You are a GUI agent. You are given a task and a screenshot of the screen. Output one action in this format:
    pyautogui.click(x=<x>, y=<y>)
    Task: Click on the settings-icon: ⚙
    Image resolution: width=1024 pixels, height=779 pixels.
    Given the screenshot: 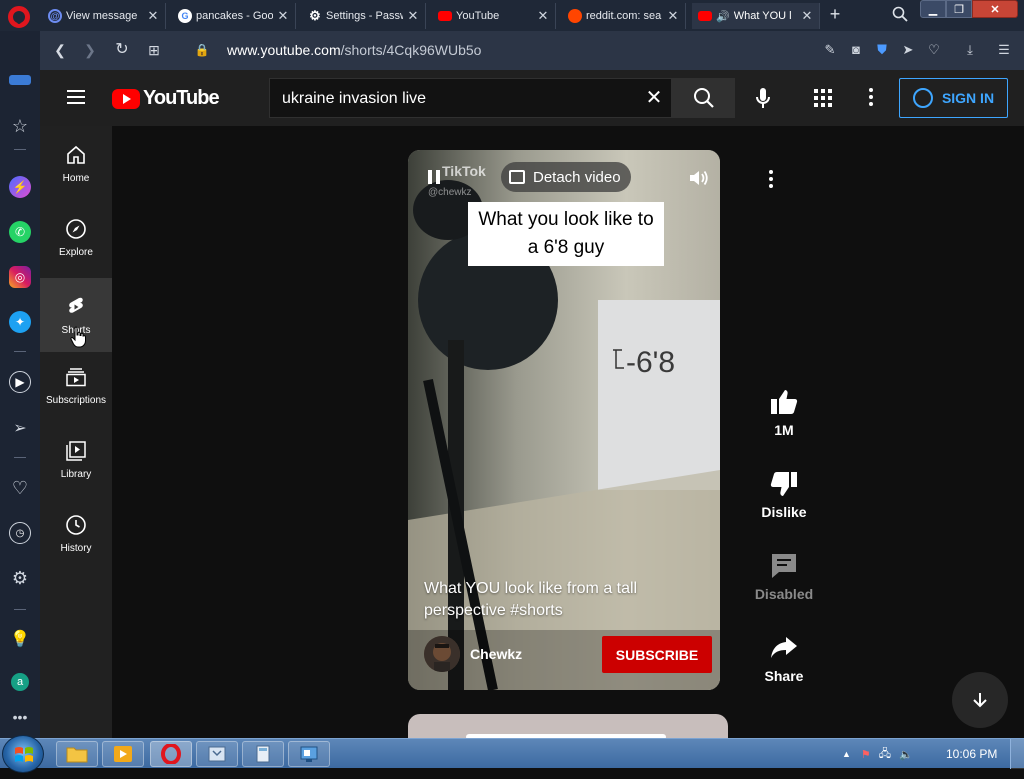 What is the action you would take?
    pyautogui.click(x=20, y=578)
    